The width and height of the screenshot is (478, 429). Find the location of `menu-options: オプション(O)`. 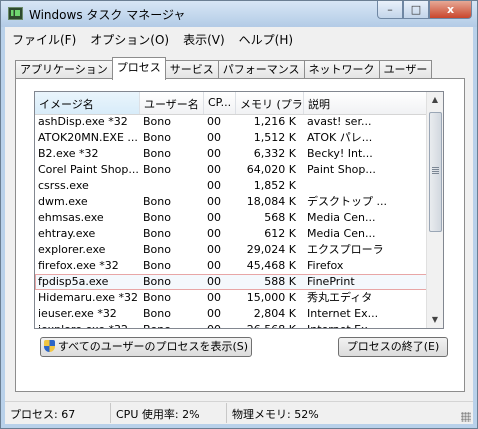

menu-options: オプション(O) is located at coordinates (129, 39).